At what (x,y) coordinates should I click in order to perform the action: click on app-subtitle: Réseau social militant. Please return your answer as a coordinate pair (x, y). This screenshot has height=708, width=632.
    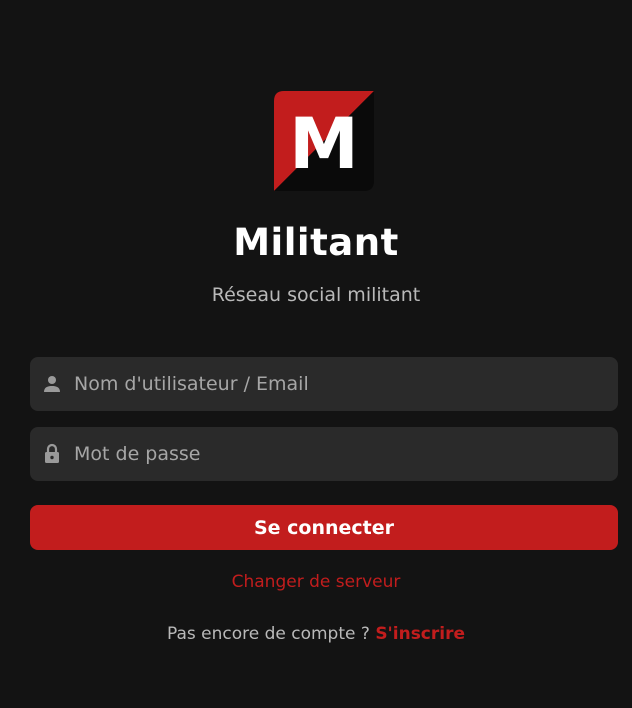
    Looking at the image, I should click on (316, 295).